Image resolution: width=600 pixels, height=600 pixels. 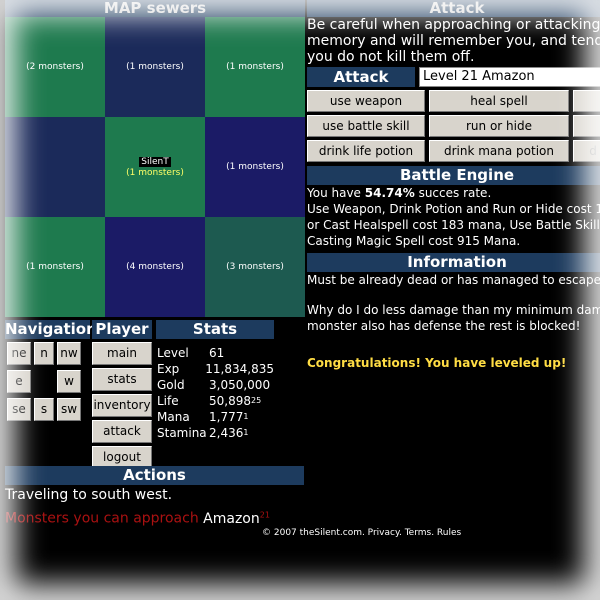 What do you see at coordinates (122, 405) in the screenshot?
I see `inventory-button: inventory` at bounding box center [122, 405].